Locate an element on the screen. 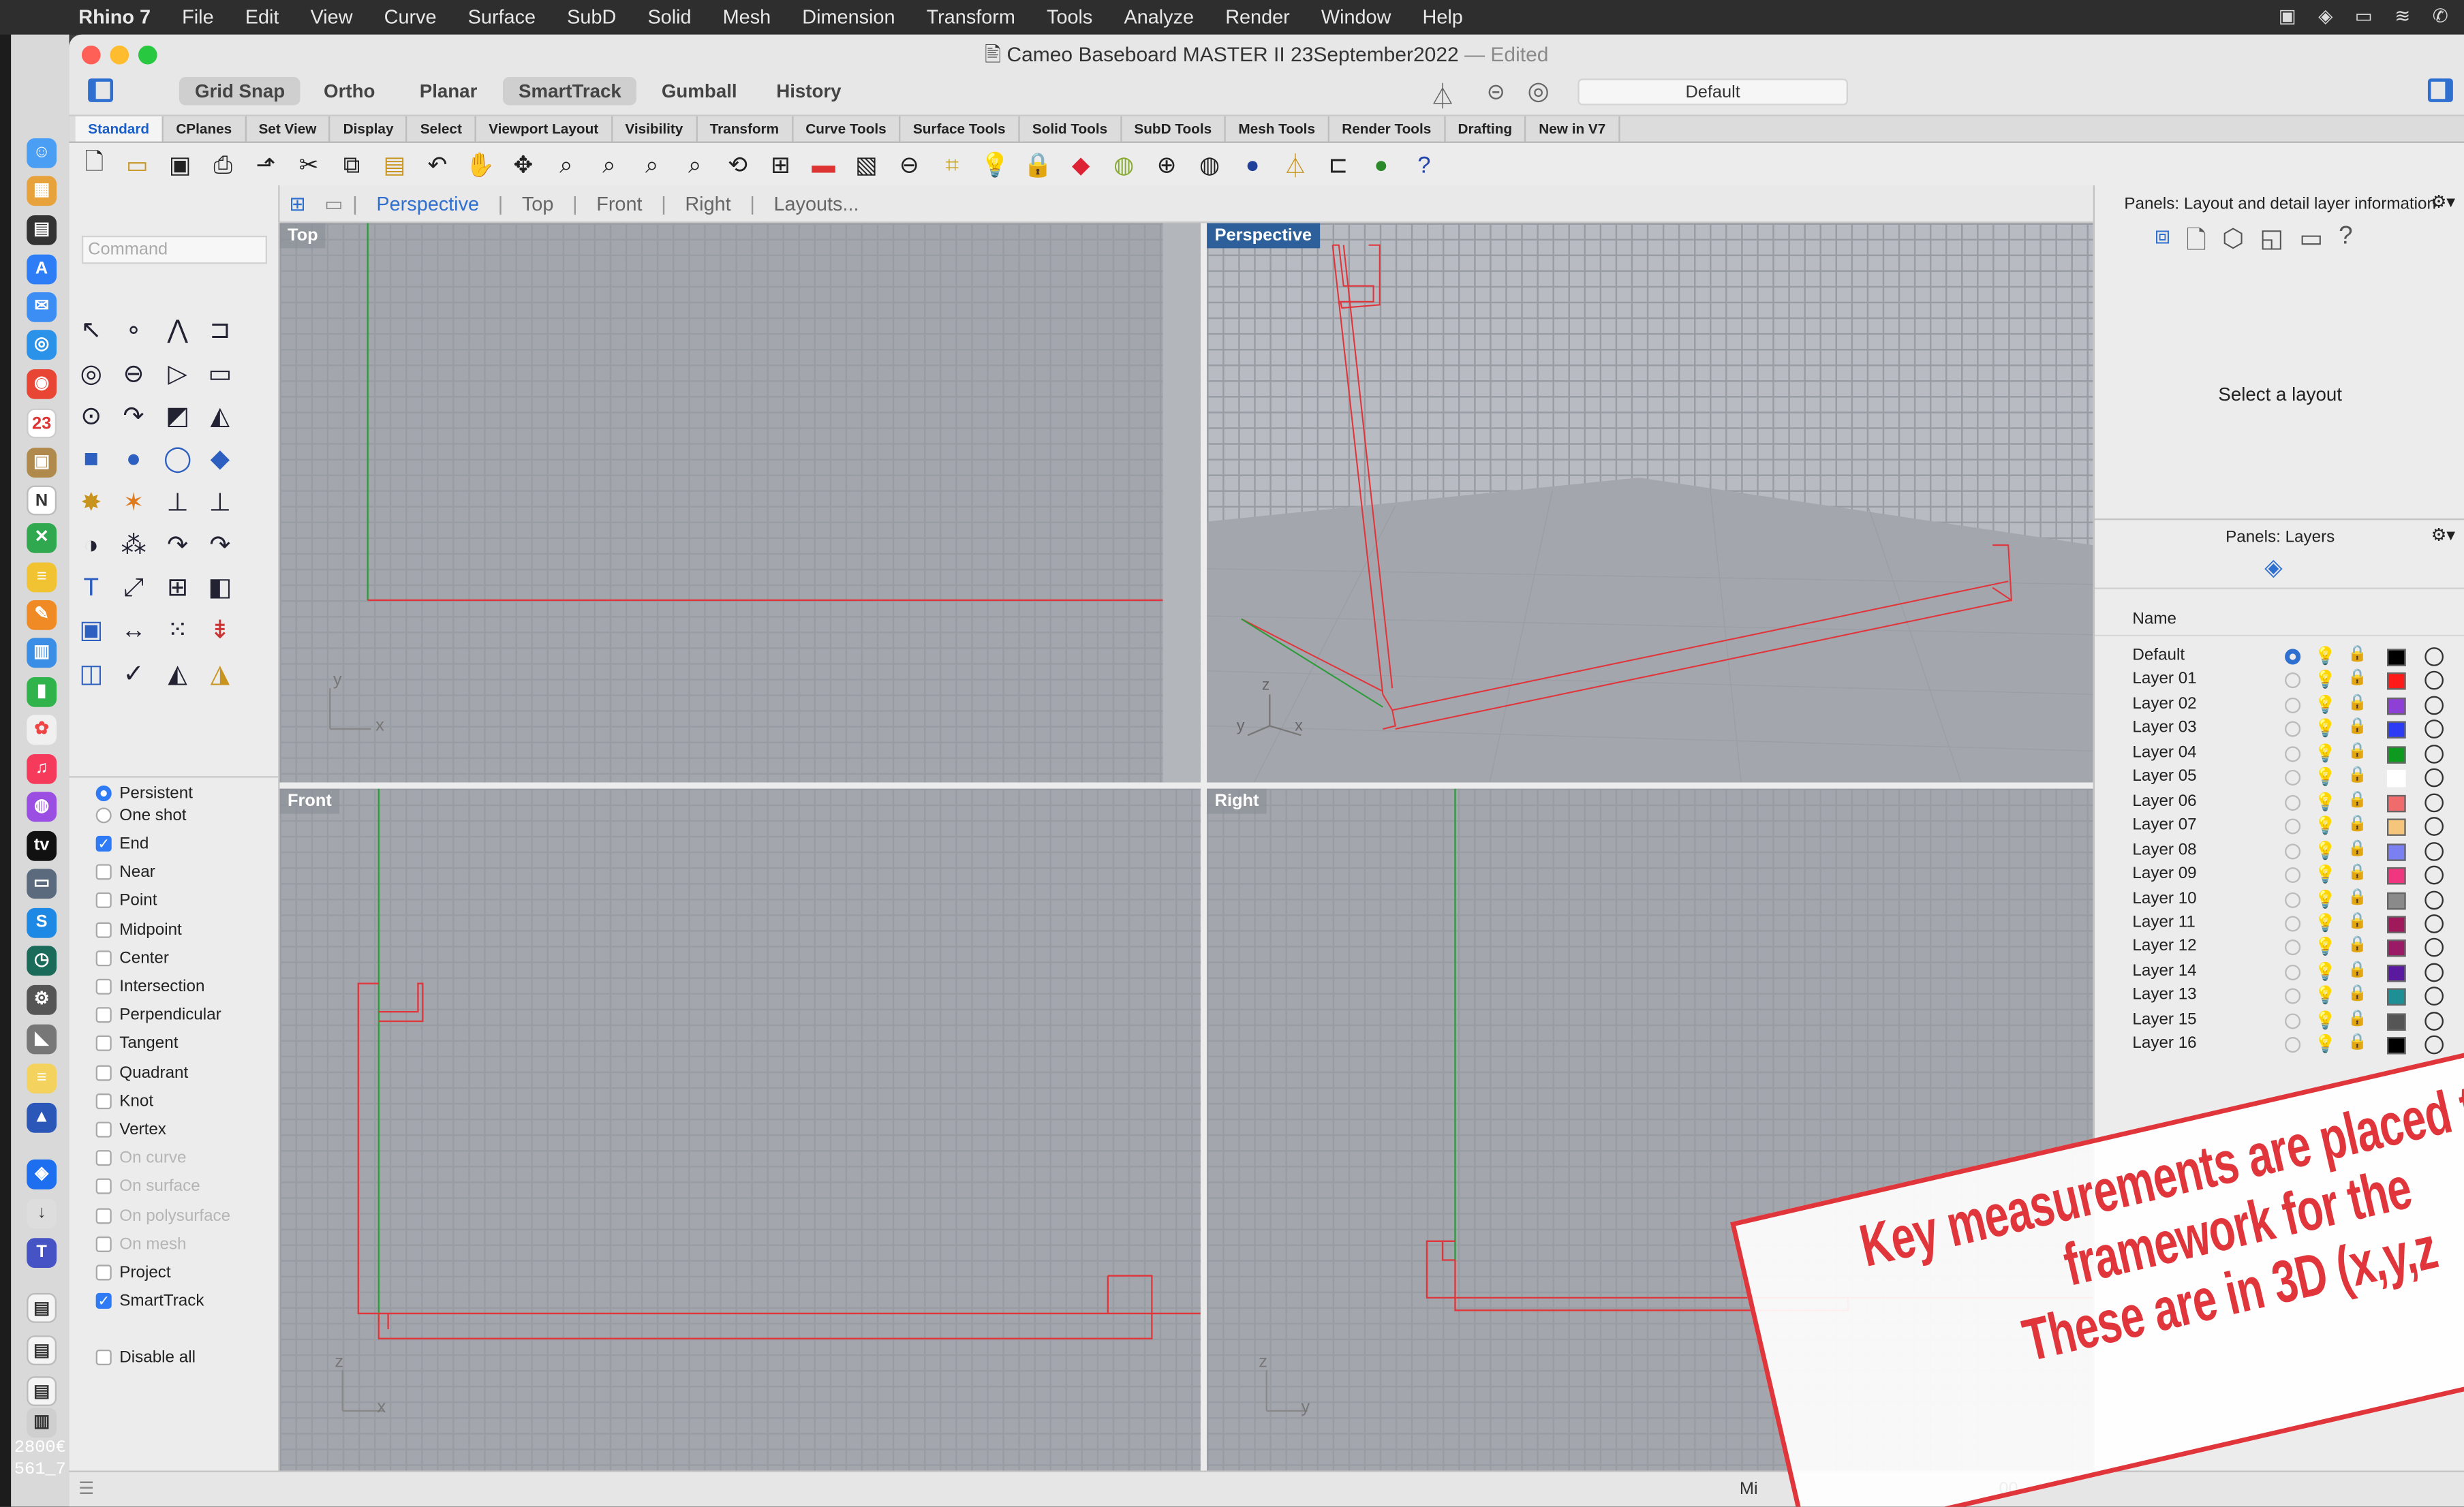 This screenshot has height=1507, width=2464. menu-tools: Tools is located at coordinates (1069, 17).